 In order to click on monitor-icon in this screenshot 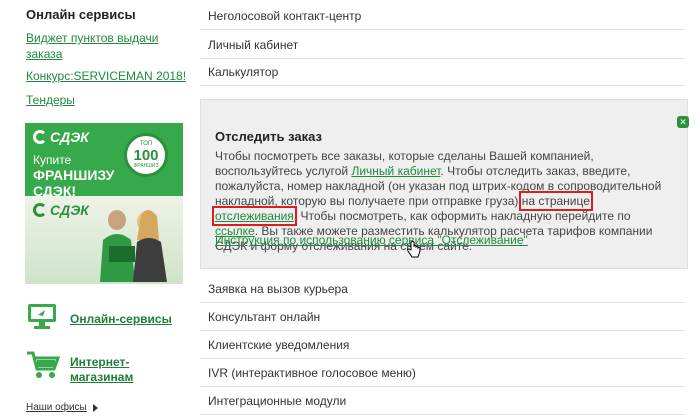, I will do `click(42, 316)`.